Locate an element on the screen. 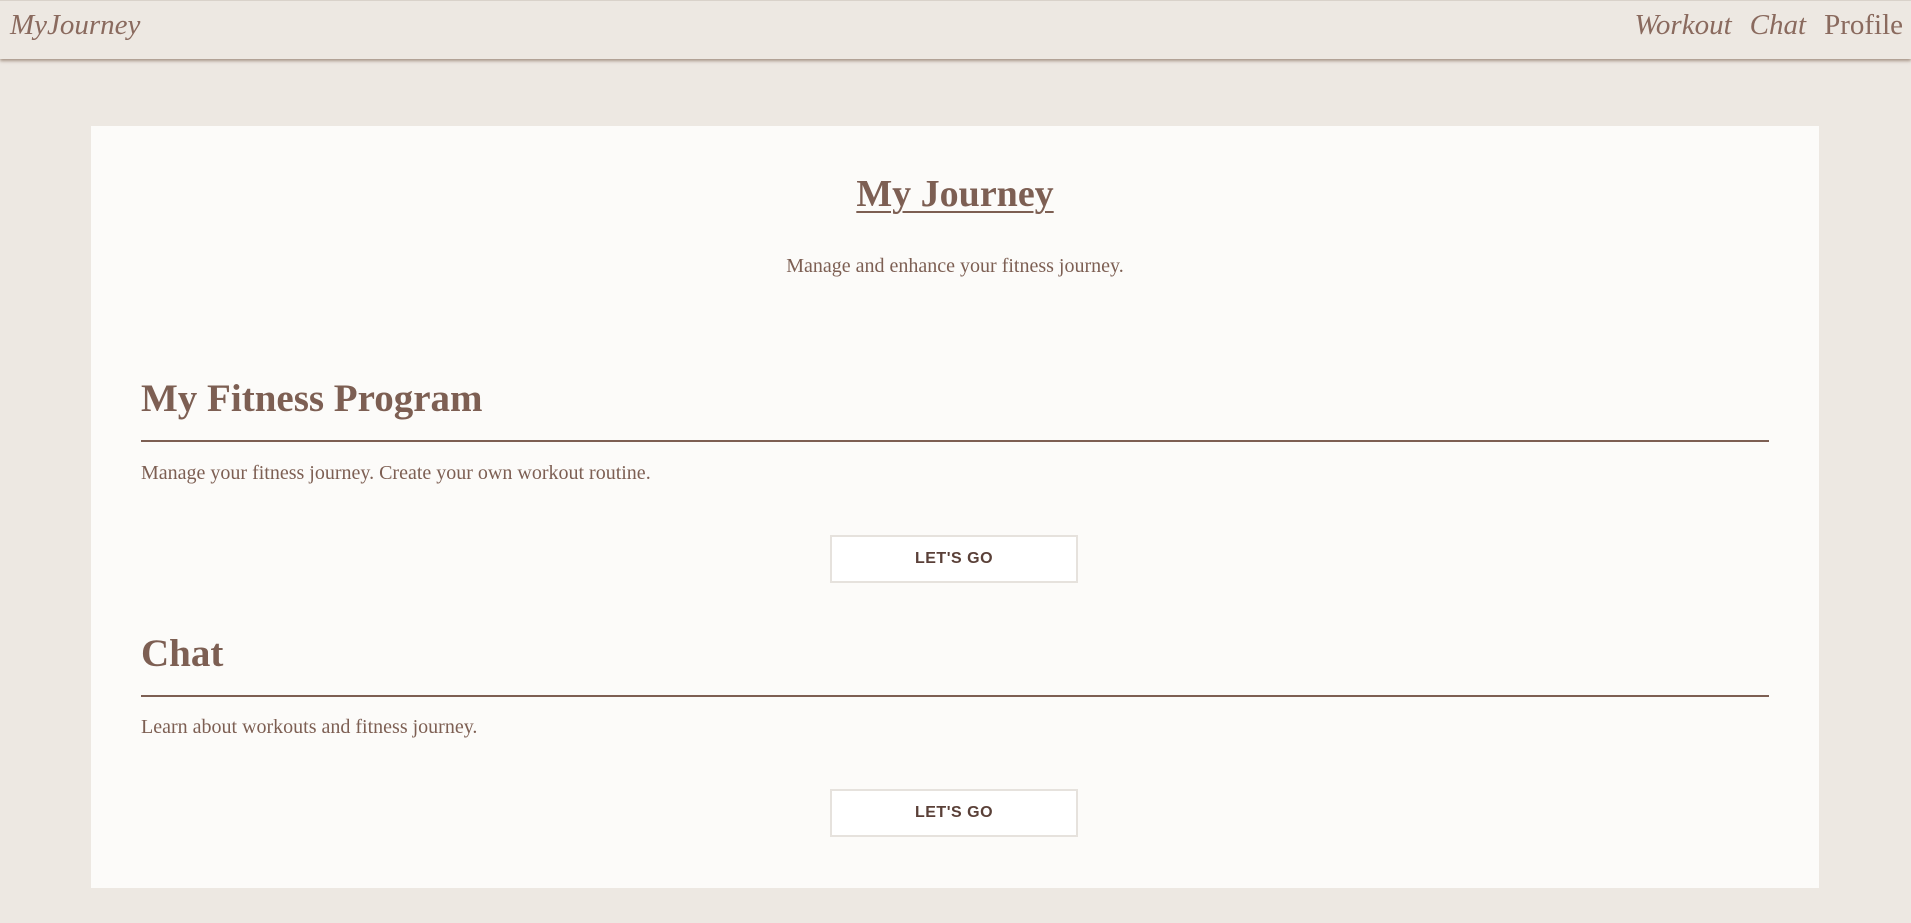 This screenshot has height=923, width=1911. fitness-program-lets-go-button: LET'S GO is located at coordinates (954, 559).